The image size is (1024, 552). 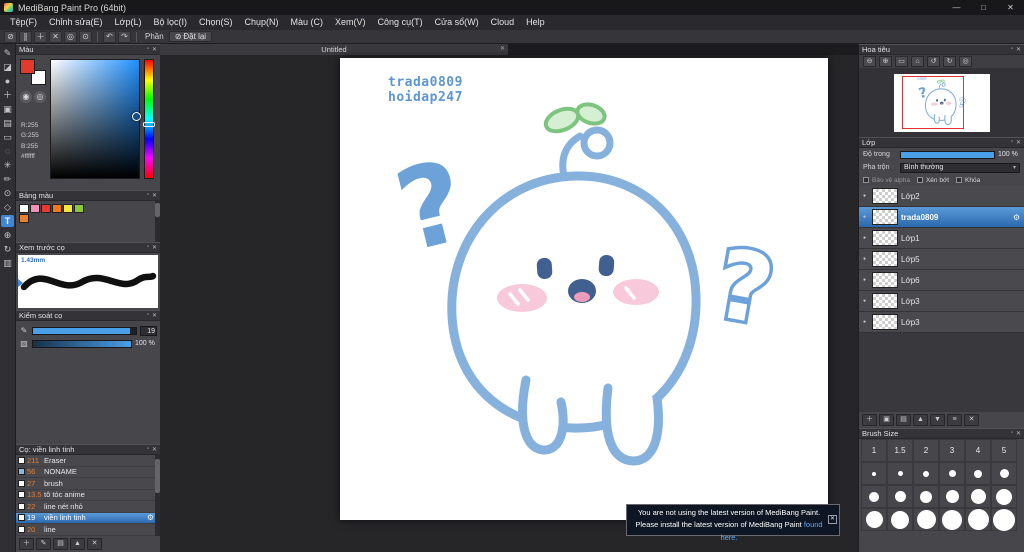 I want to click on move-layer-down-icon: ▼, so click(x=937, y=420).